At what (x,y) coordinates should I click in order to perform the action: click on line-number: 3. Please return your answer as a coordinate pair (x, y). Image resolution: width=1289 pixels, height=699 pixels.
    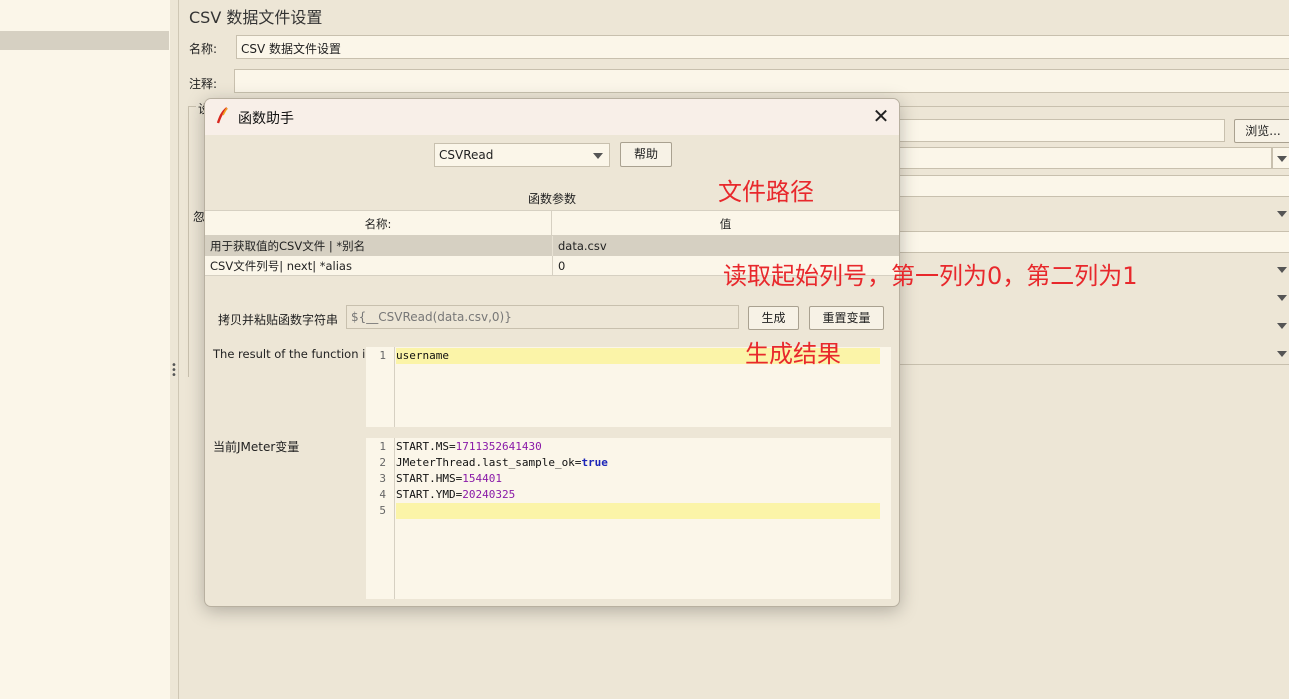
    Looking at the image, I should click on (382, 478).